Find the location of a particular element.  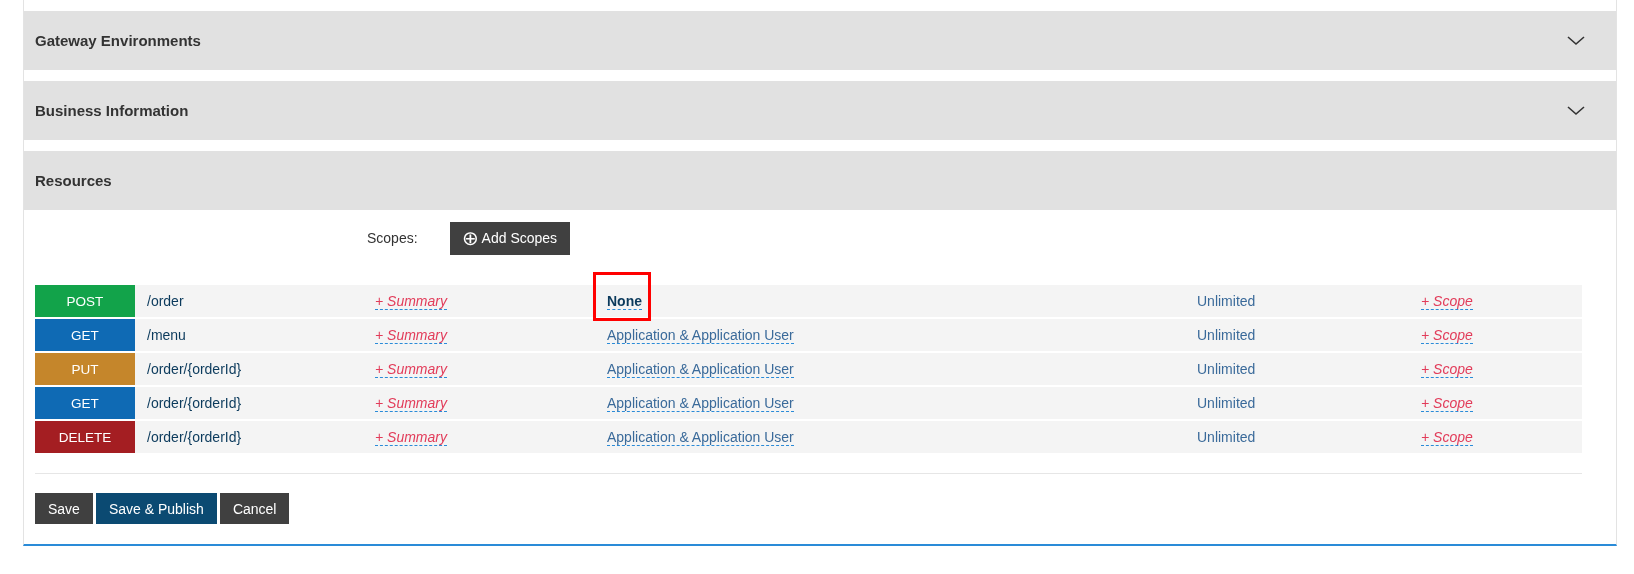

section-title: Gateway Environments is located at coordinates (118, 40).